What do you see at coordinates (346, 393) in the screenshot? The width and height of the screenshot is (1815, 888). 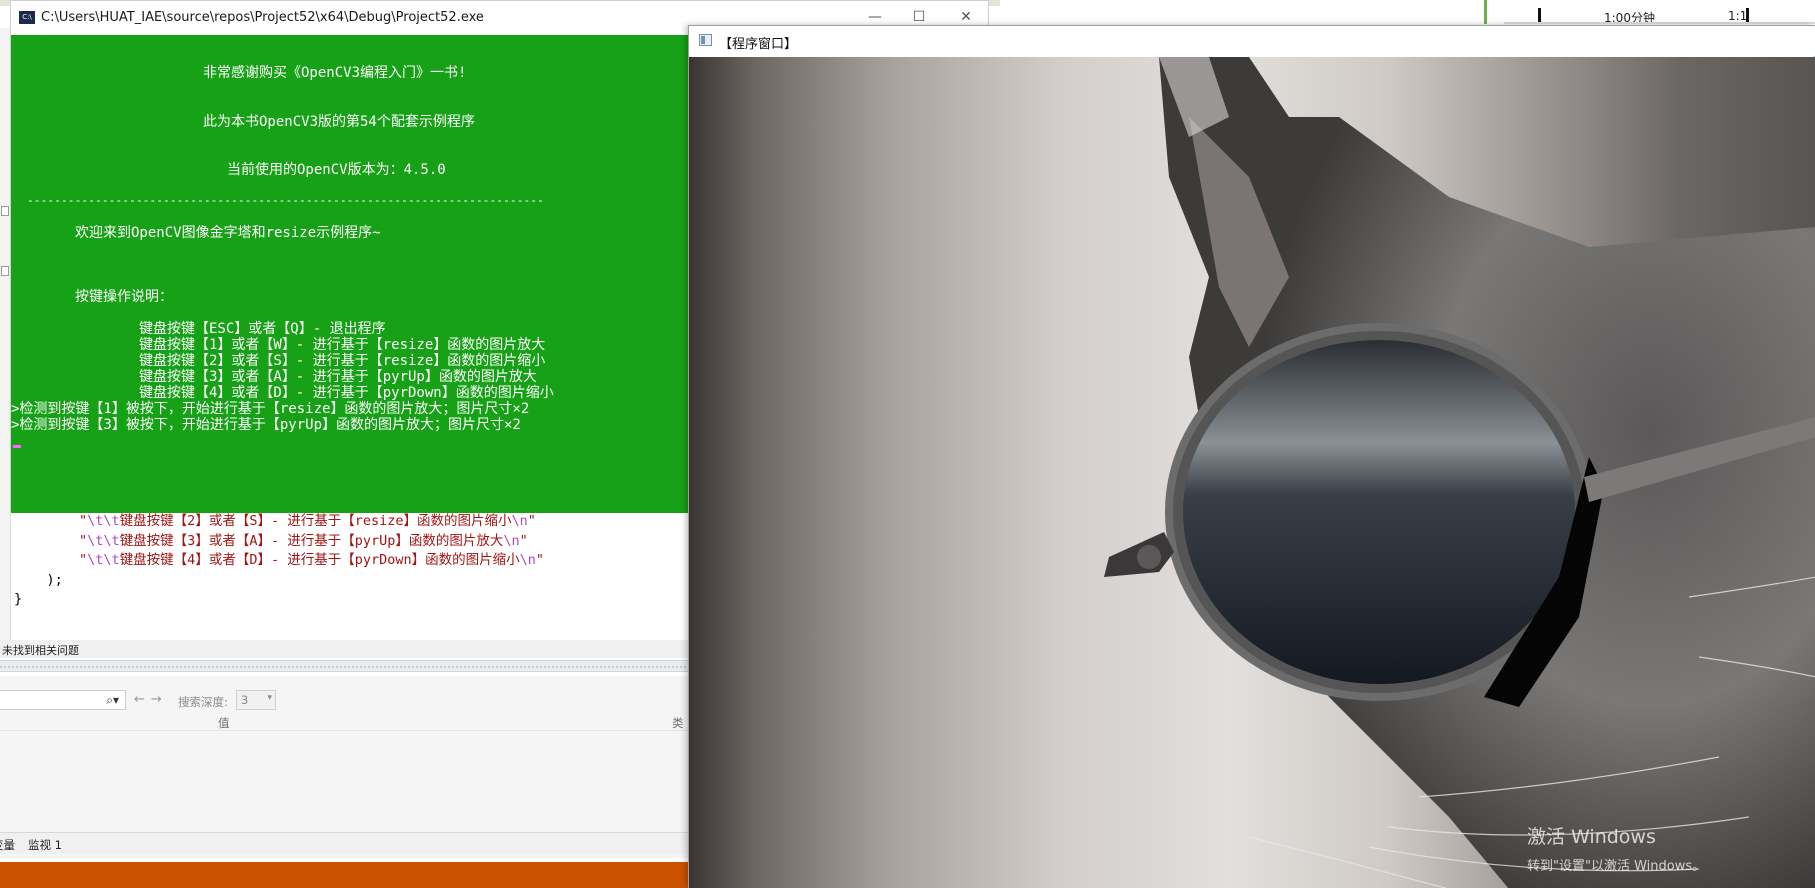 I see `console-line: 键盘按键【4】或者【D】- 进行基于【pyrDown】函数的图片缩小` at bounding box center [346, 393].